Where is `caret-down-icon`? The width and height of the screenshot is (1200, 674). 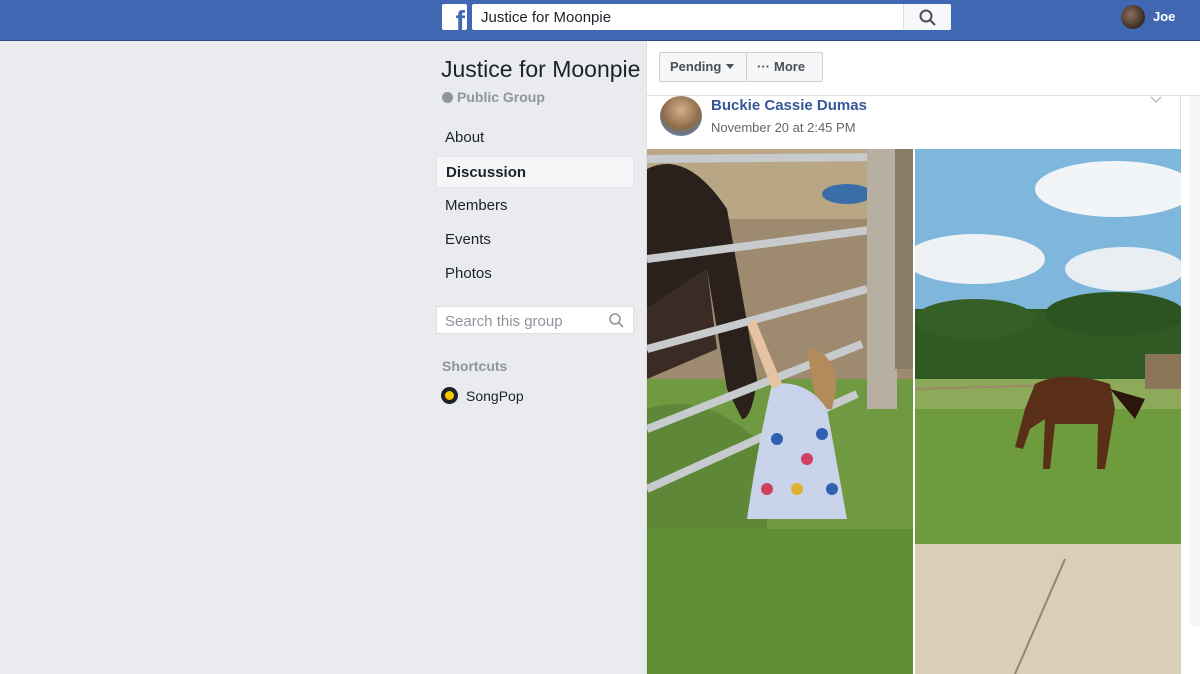
caret-down-icon is located at coordinates (730, 66).